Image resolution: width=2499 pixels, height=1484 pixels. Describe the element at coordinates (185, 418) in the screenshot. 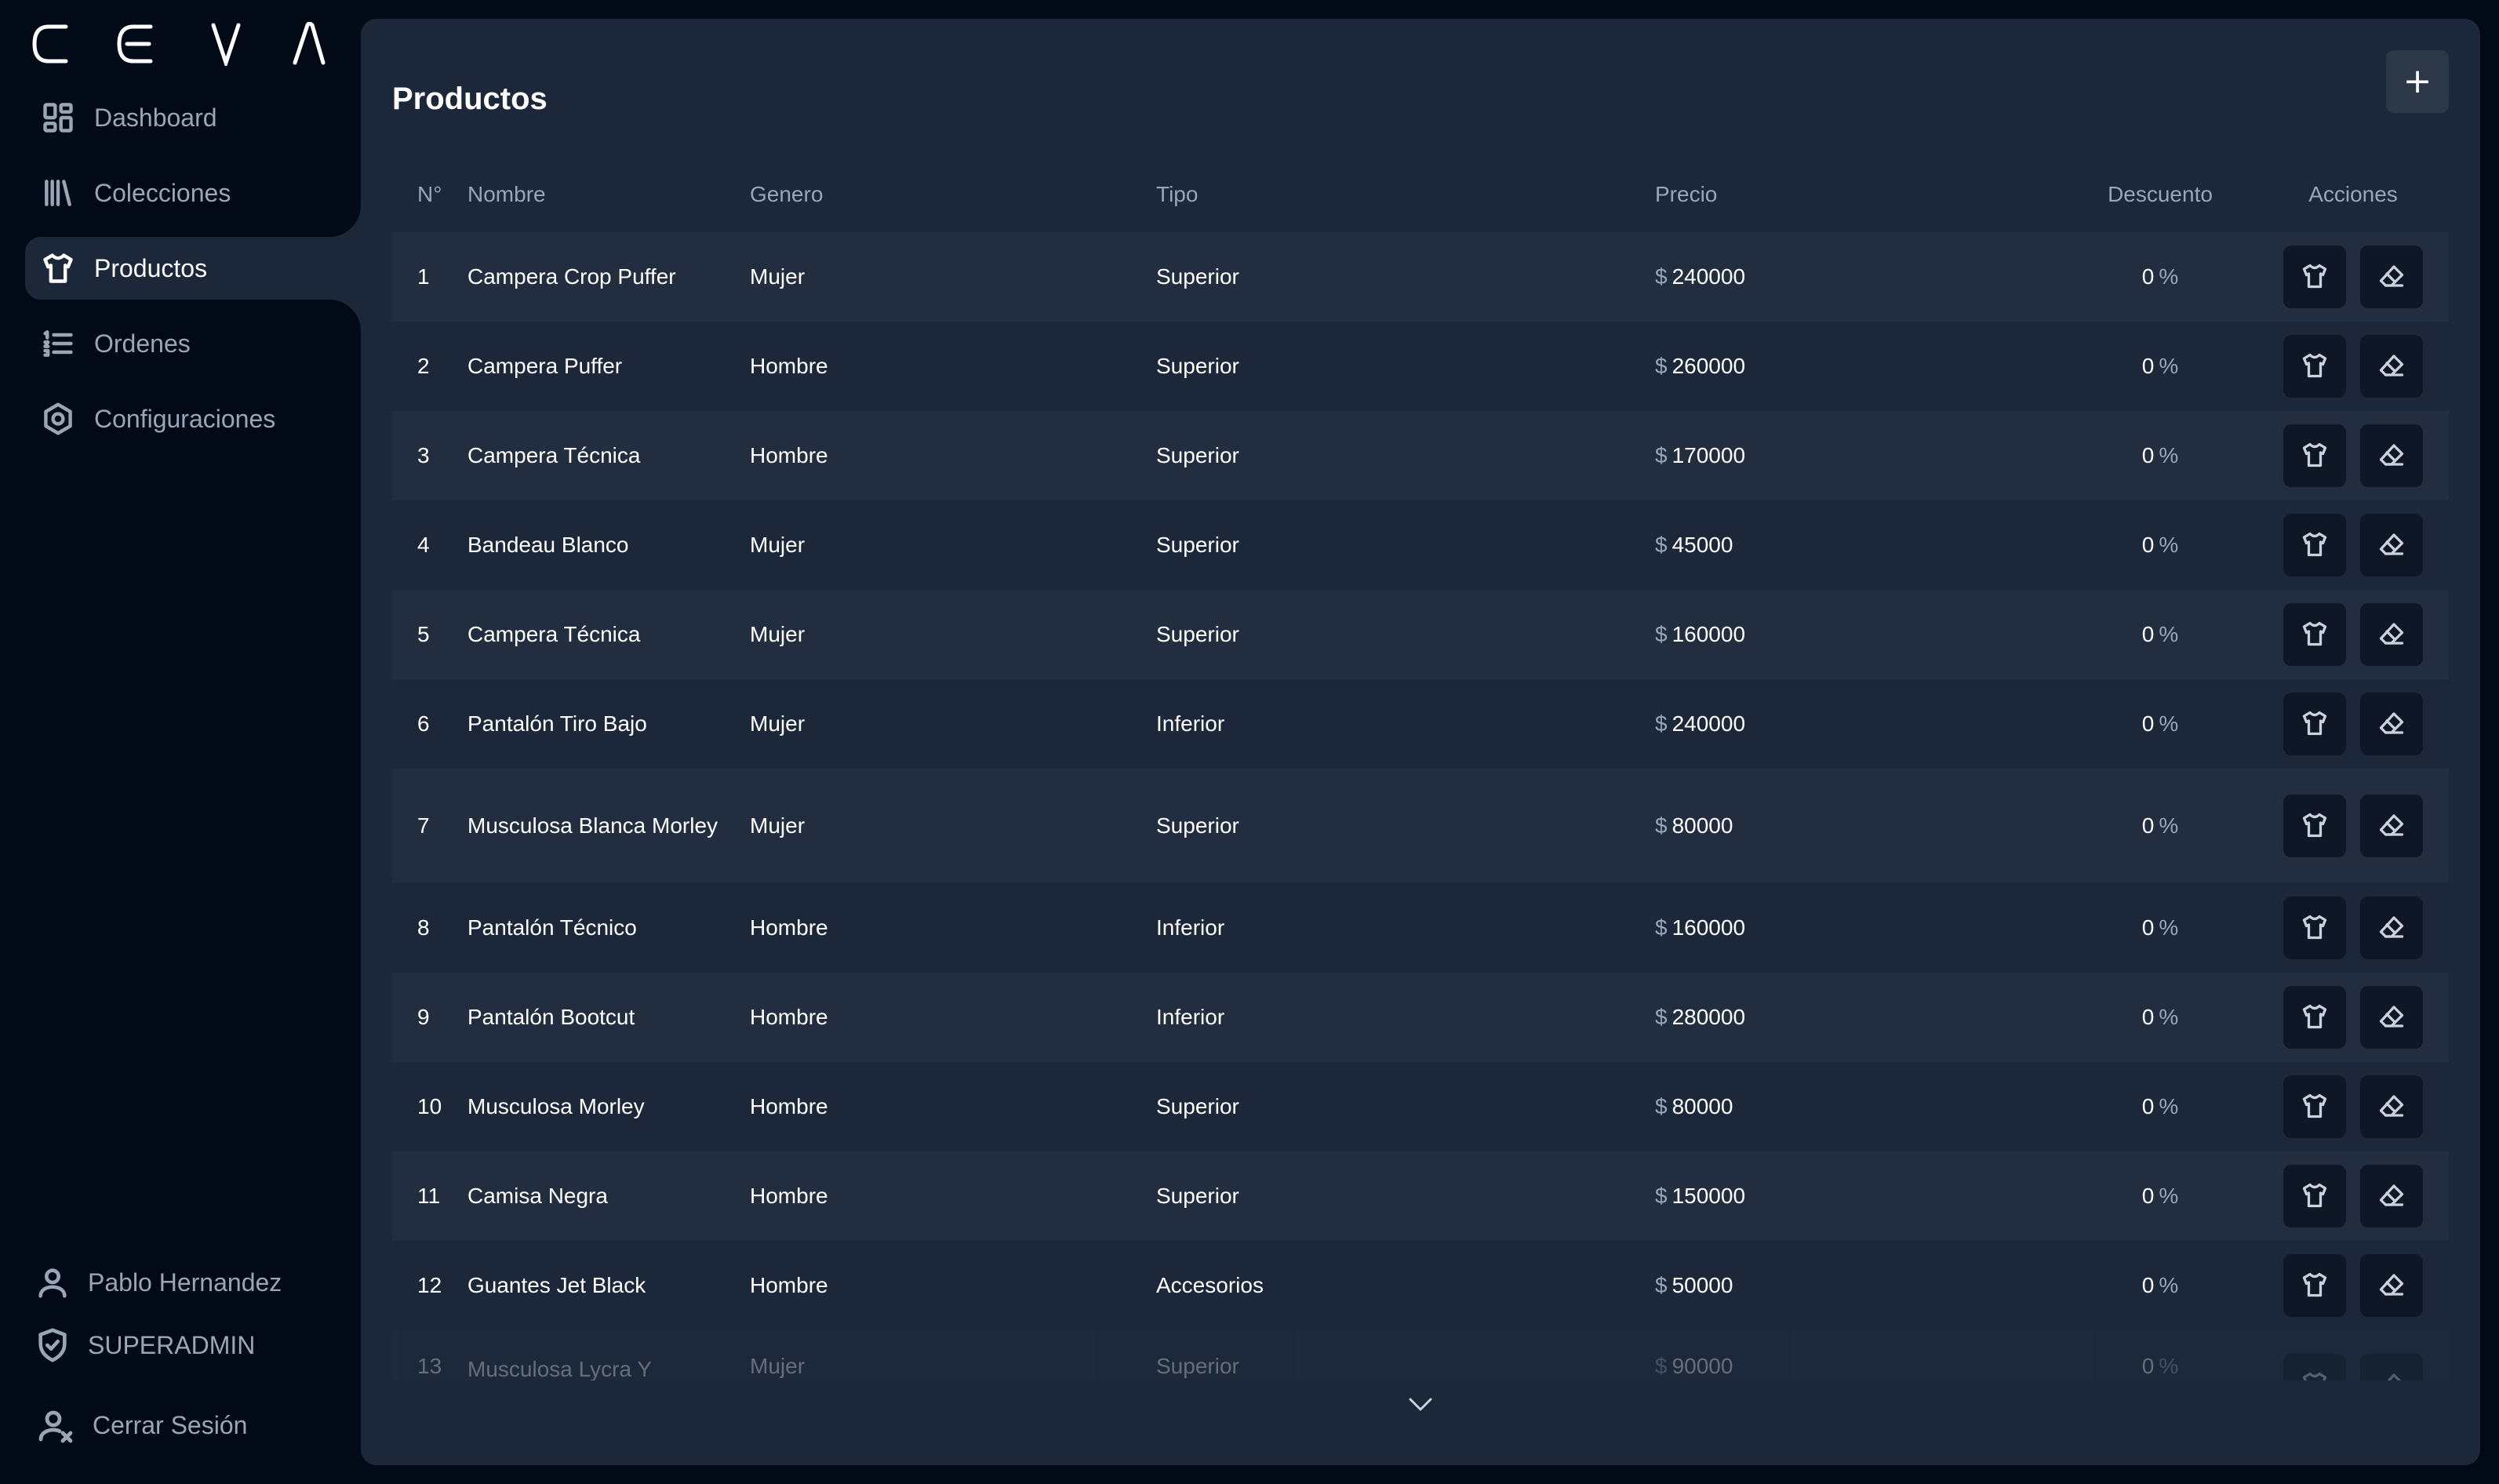

I see `sidebar-item-label: Configuraciones` at that location.